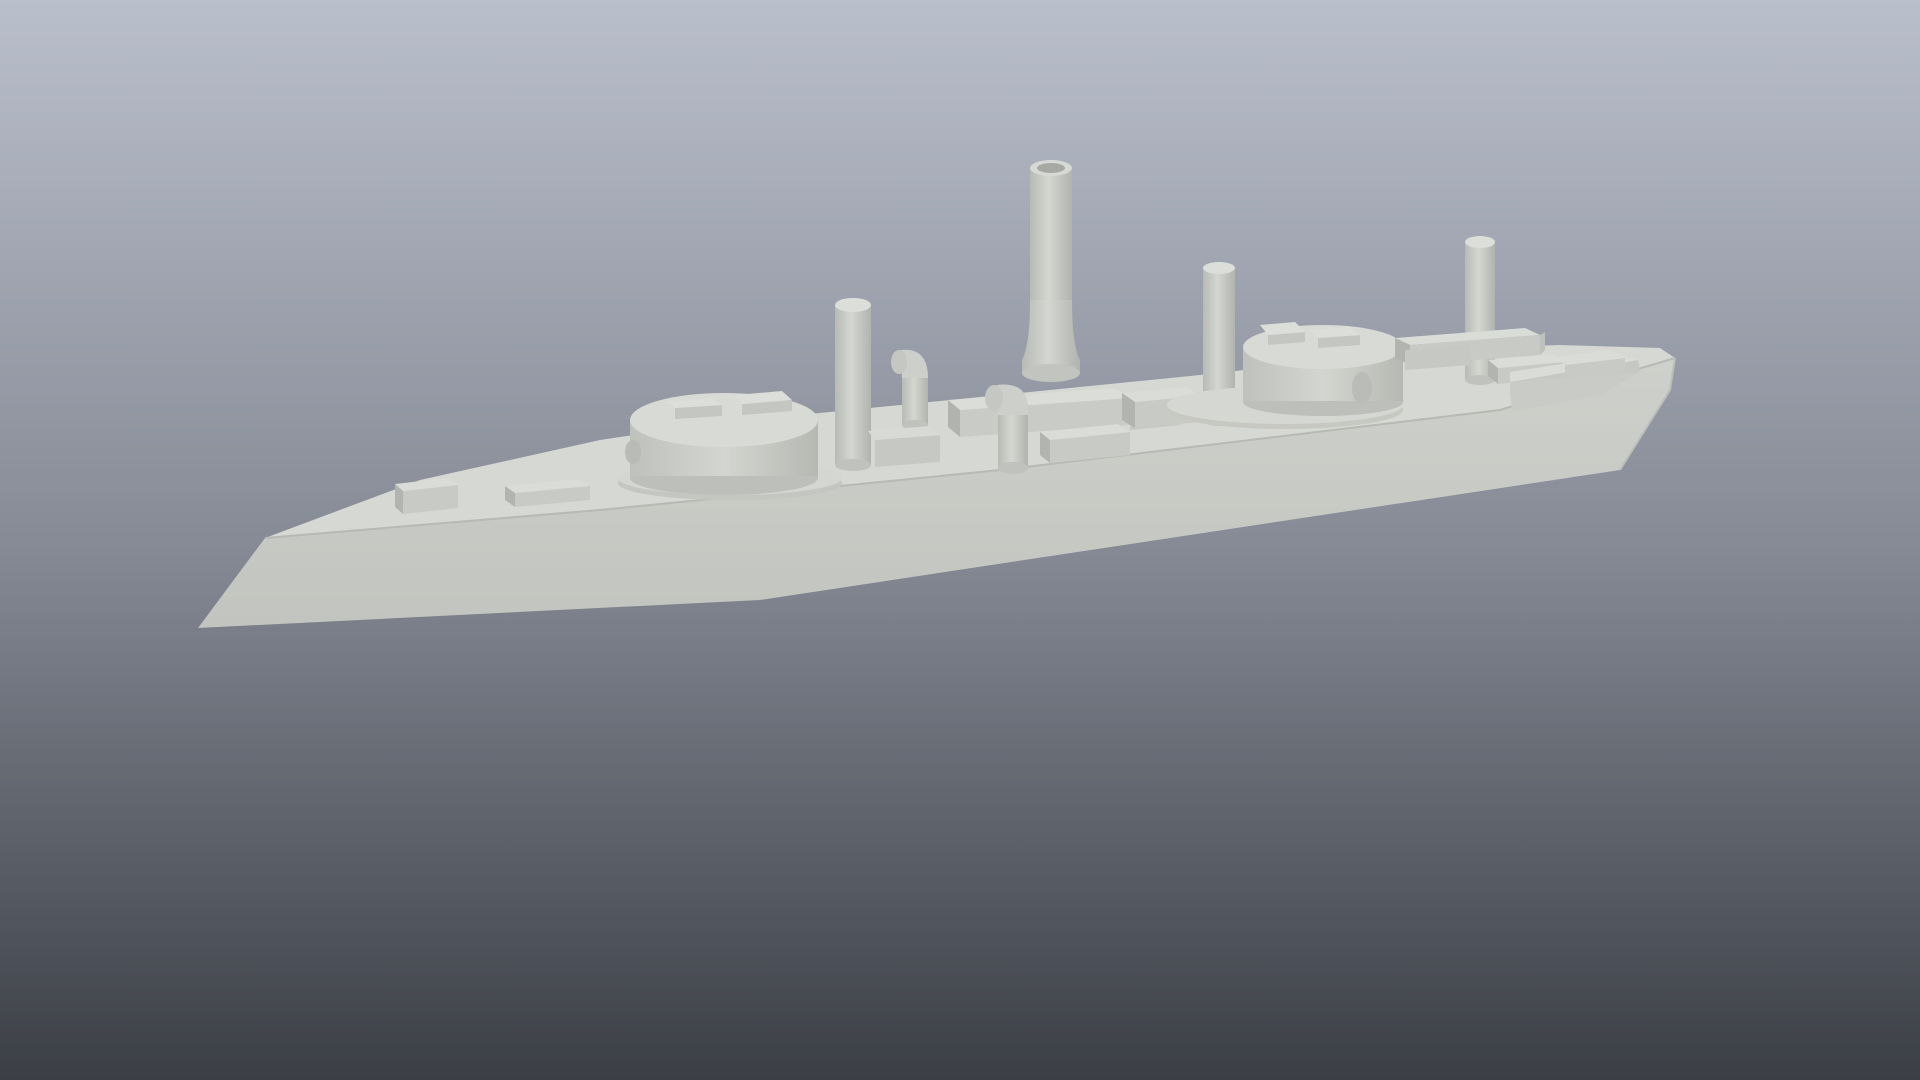  What do you see at coordinates (853, 384) in the screenshot?
I see `fore-funnel` at bounding box center [853, 384].